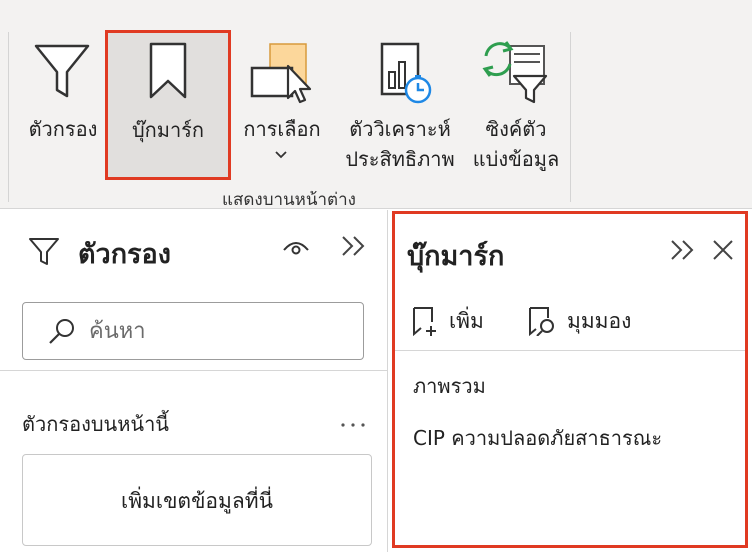 This screenshot has width=752, height=552. What do you see at coordinates (466, 321) in the screenshot?
I see `add-bookmark-label: เพิ่ม` at bounding box center [466, 321].